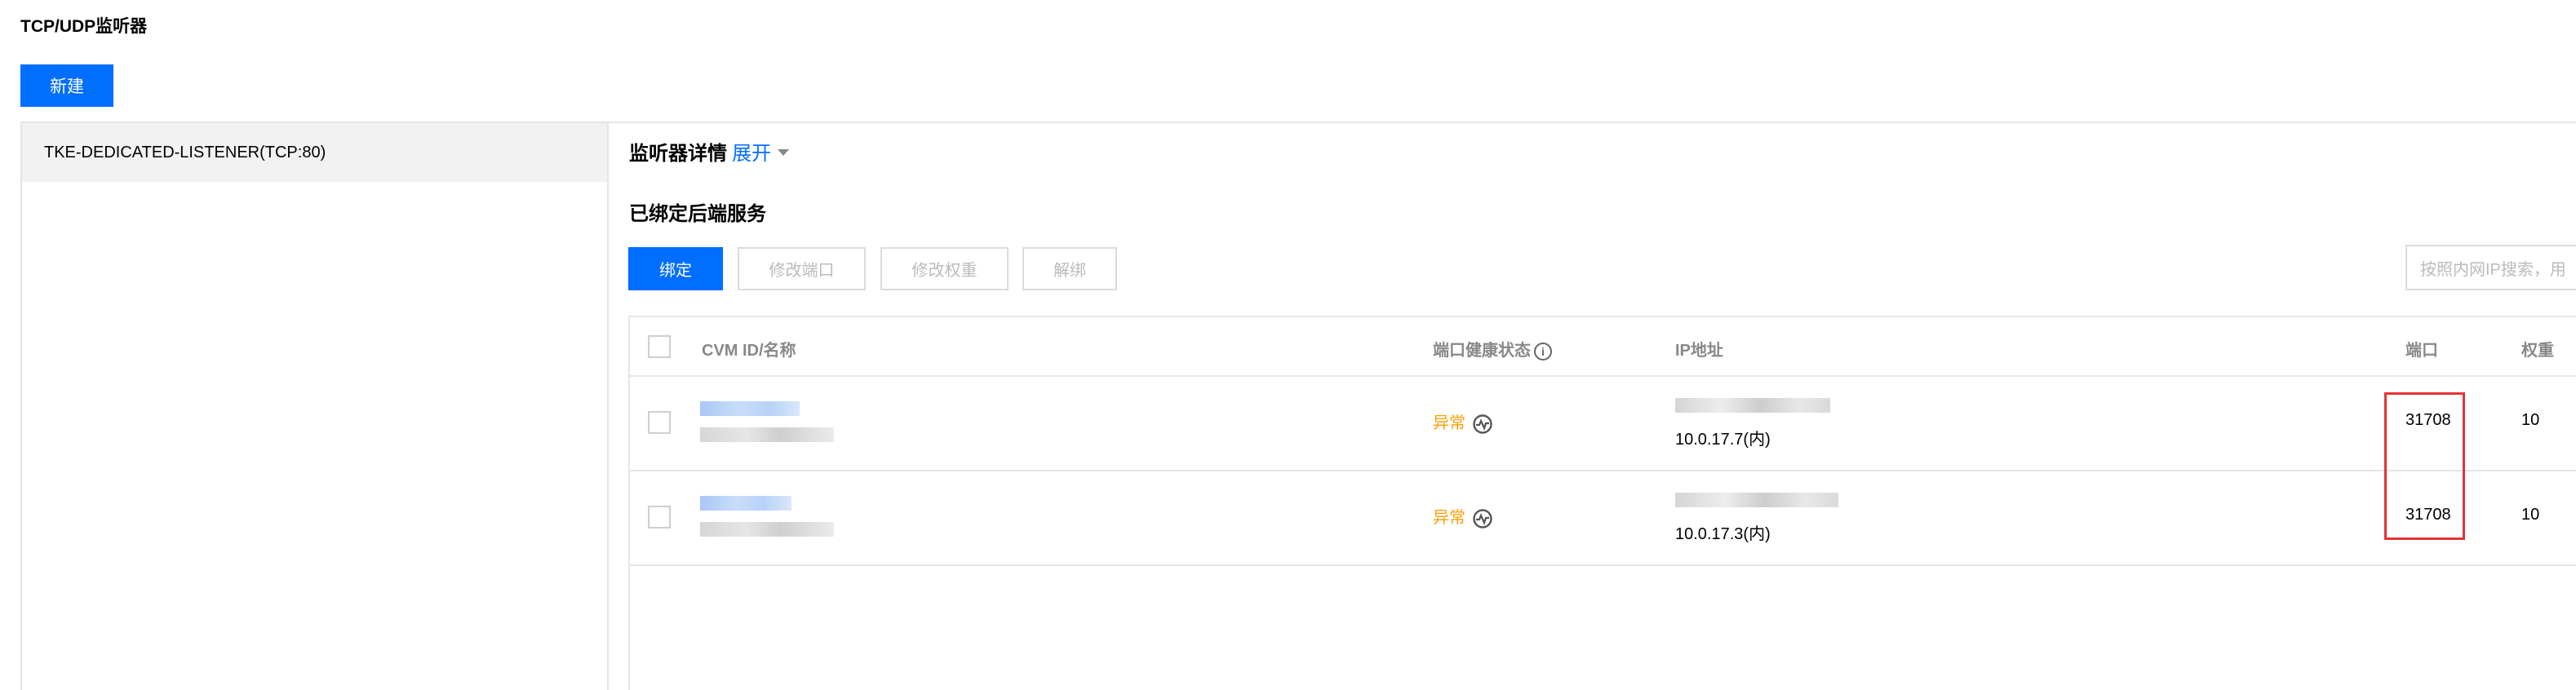  Describe the element at coordinates (802, 268) in the screenshot. I see `modify-port-button: 修改端口` at that location.